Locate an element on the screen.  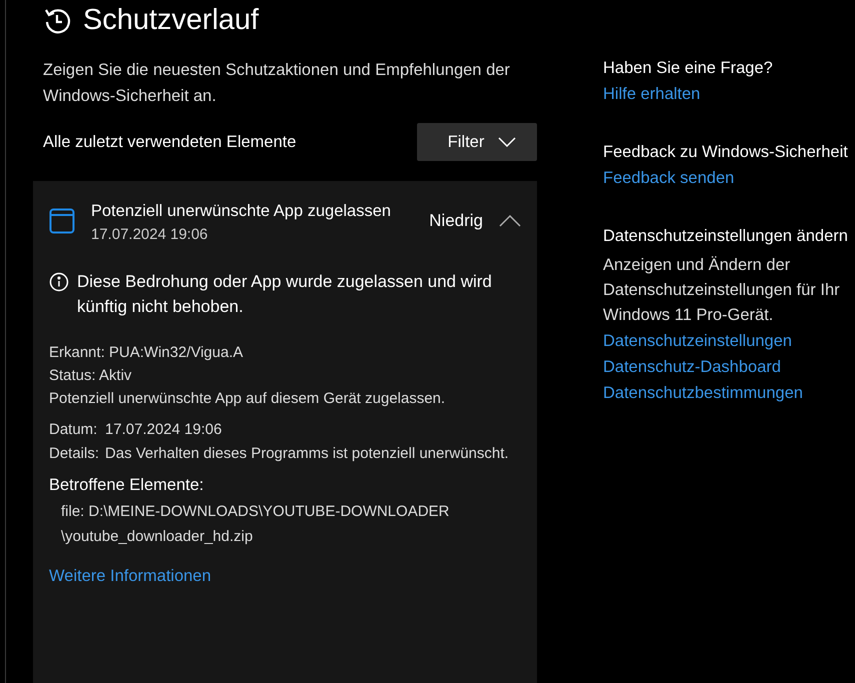
more-info-link: Weitere Informationen is located at coordinates (130, 576).